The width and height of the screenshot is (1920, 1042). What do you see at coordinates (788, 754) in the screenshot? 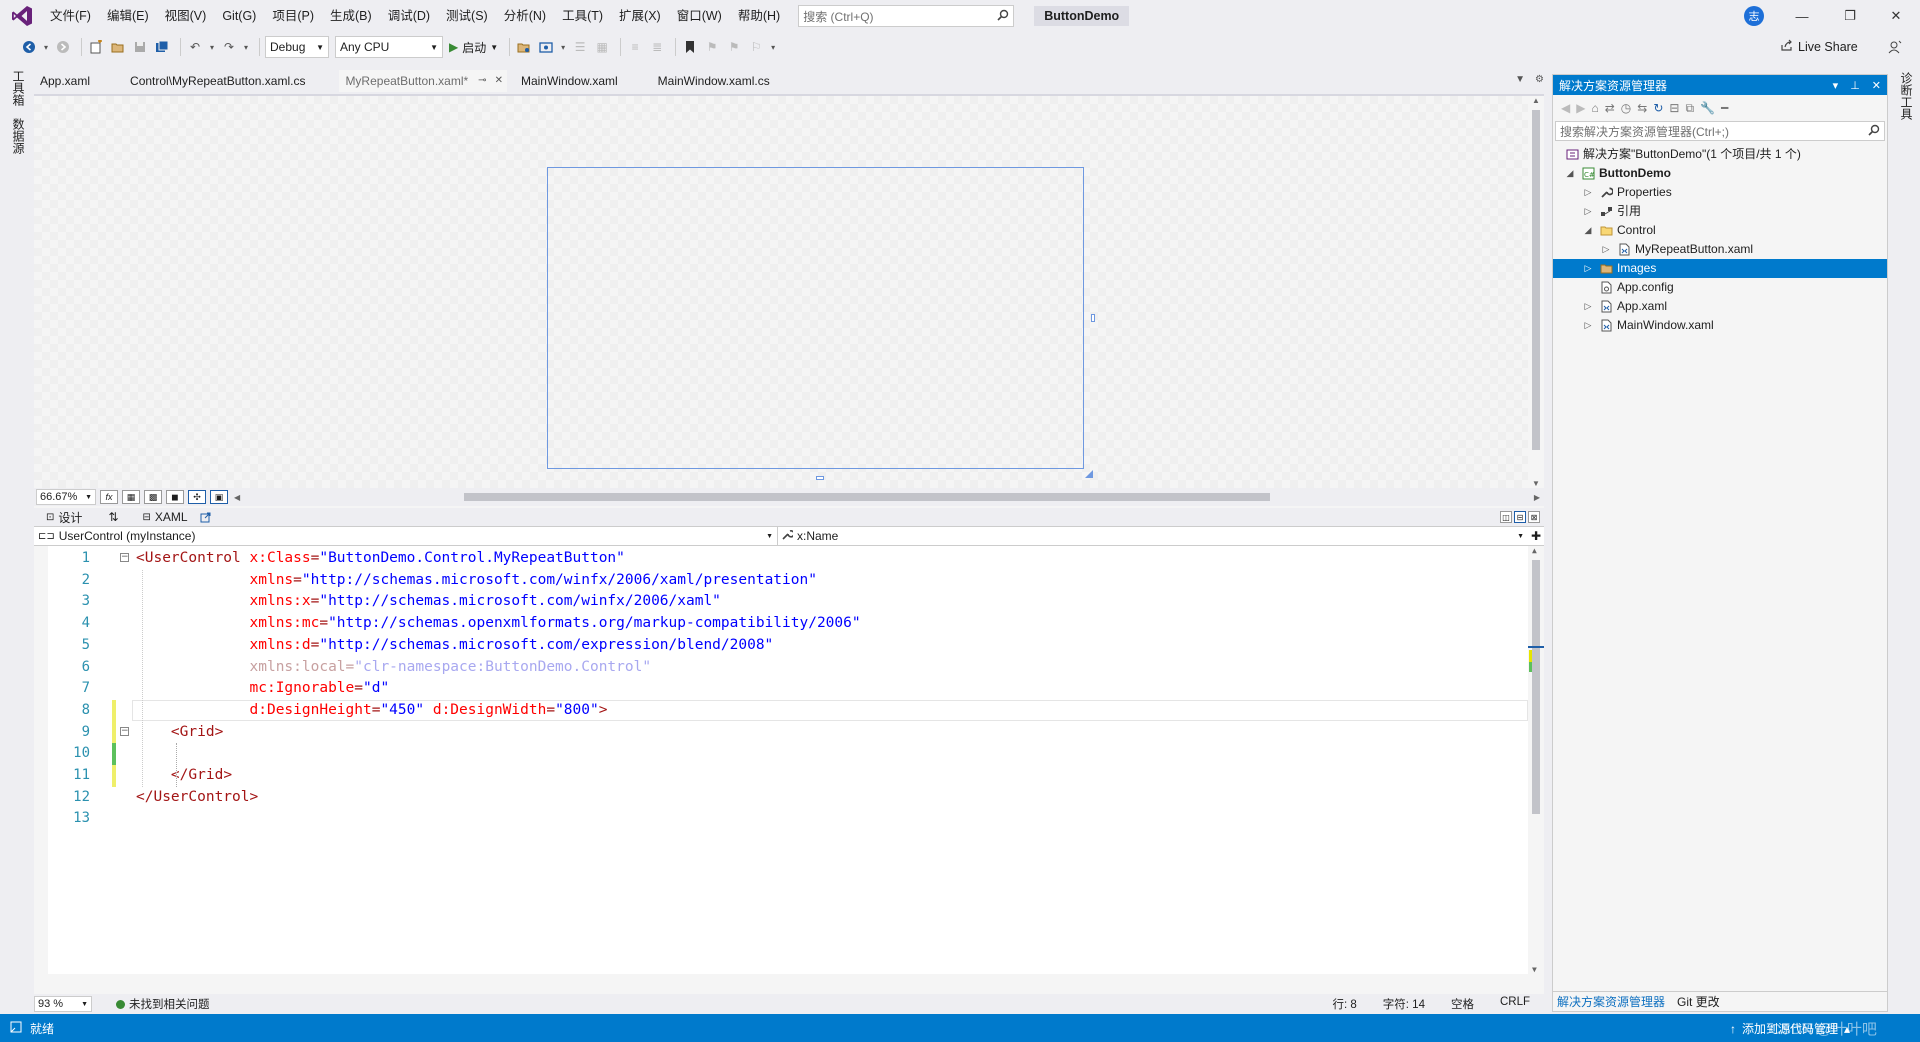
I see `code-line: 10` at bounding box center [788, 754].